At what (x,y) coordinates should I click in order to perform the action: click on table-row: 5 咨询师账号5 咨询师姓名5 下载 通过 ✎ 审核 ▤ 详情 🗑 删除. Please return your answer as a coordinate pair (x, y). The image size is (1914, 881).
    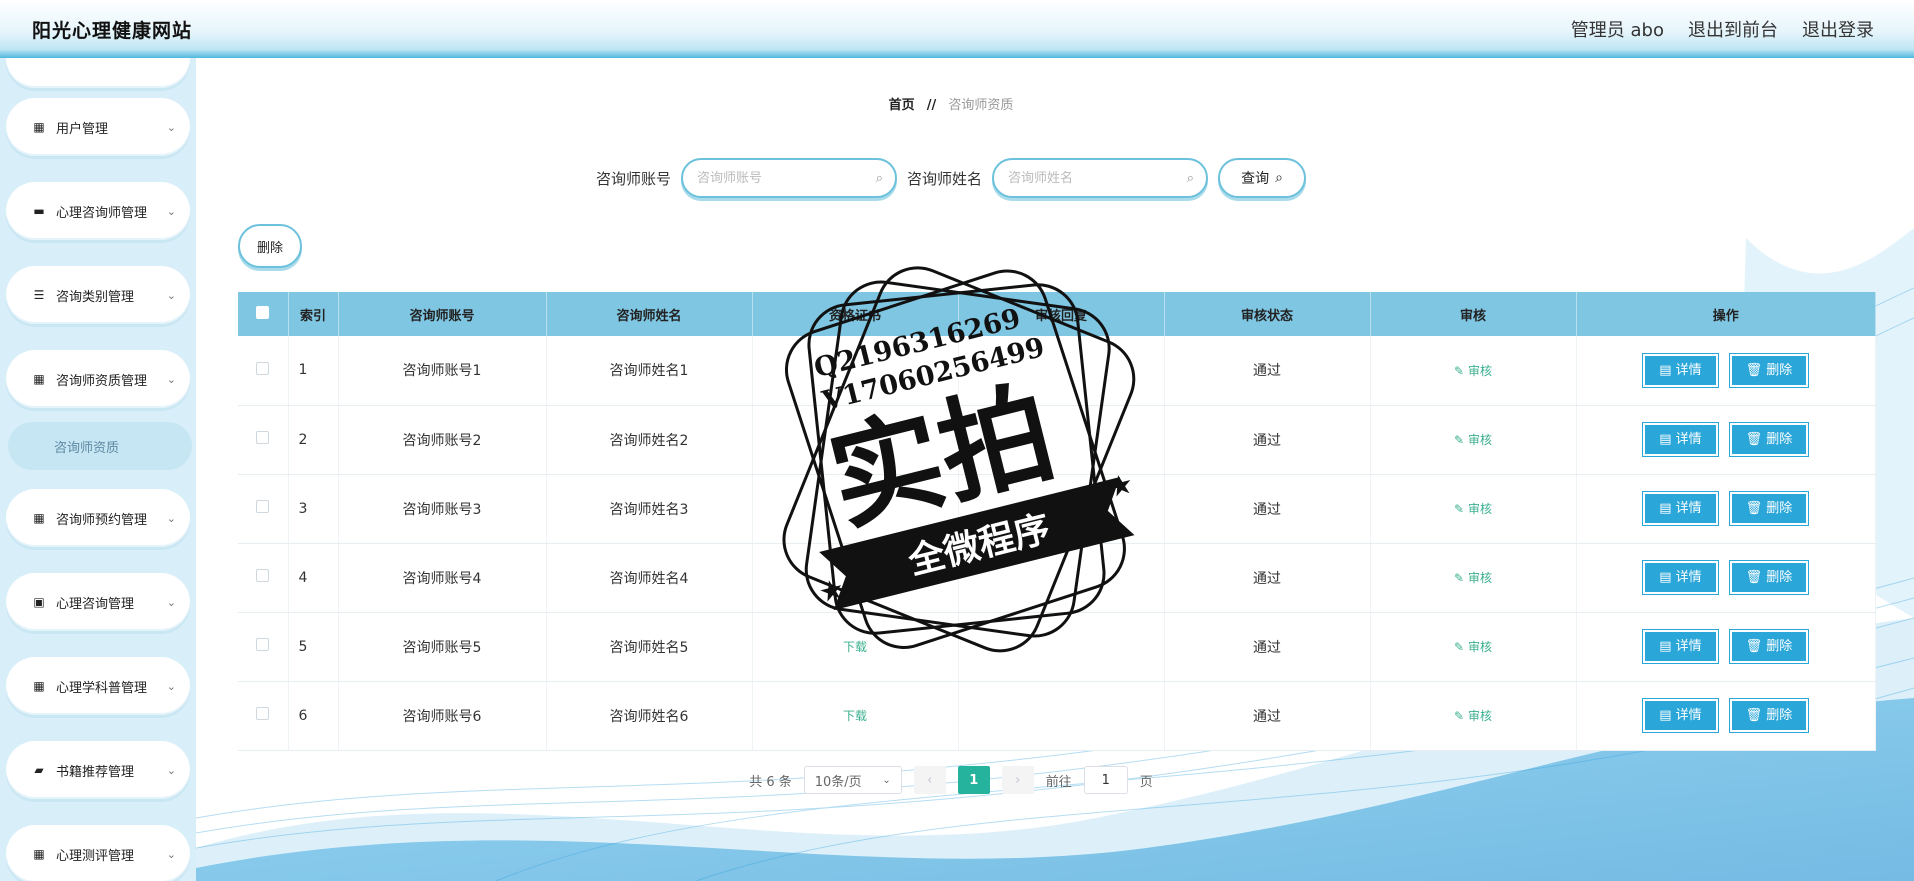
    Looking at the image, I should click on (1057, 647).